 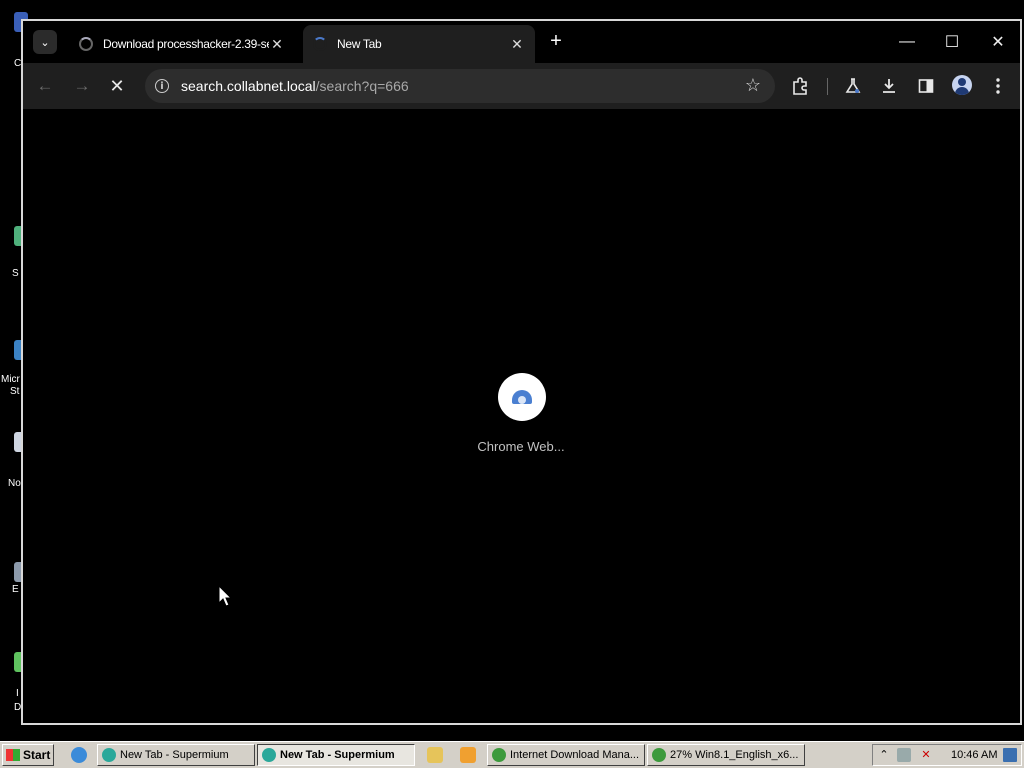 I want to click on new-tab-button: +, so click(x=556, y=41).